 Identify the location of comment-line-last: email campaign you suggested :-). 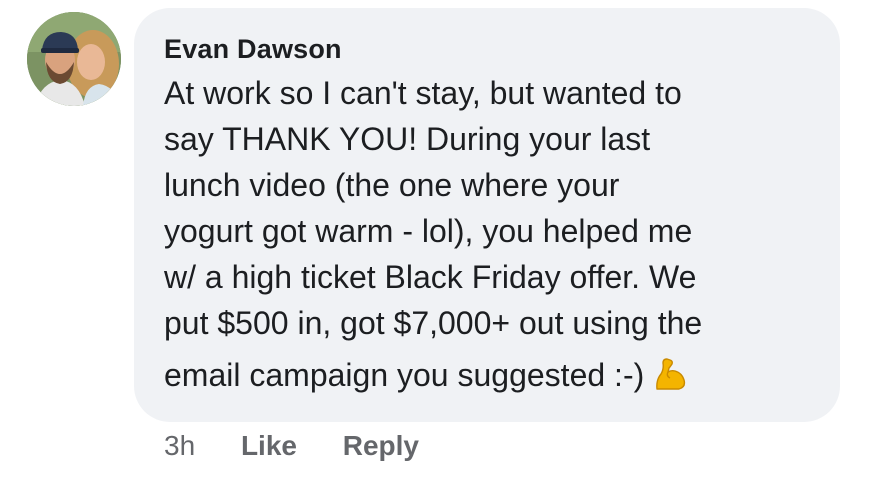
(494, 378).